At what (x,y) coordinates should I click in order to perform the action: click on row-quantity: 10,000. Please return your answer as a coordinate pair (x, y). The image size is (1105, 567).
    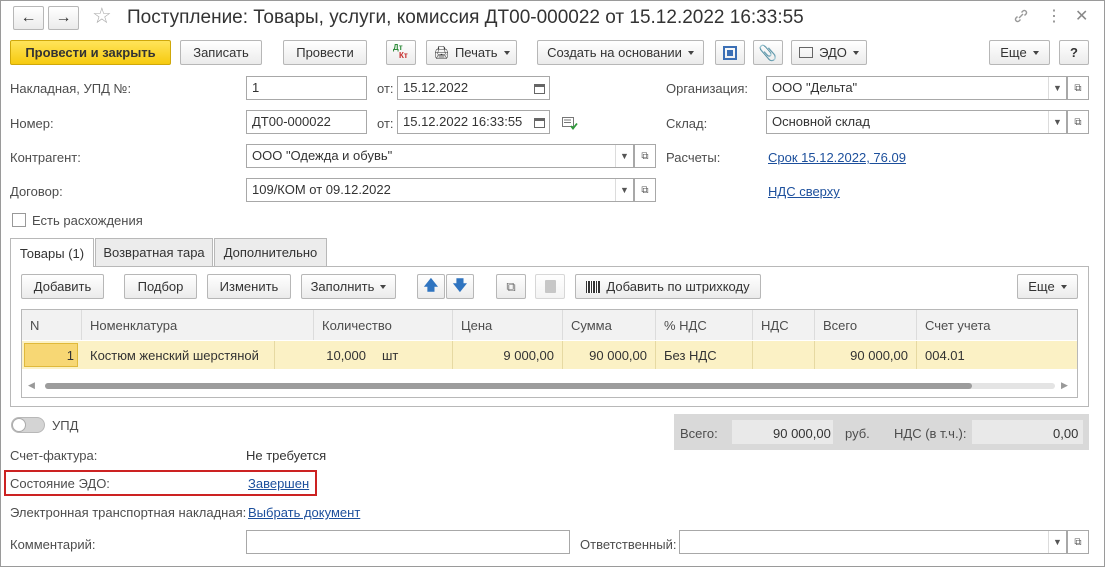
    Looking at the image, I should click on (324, 355).